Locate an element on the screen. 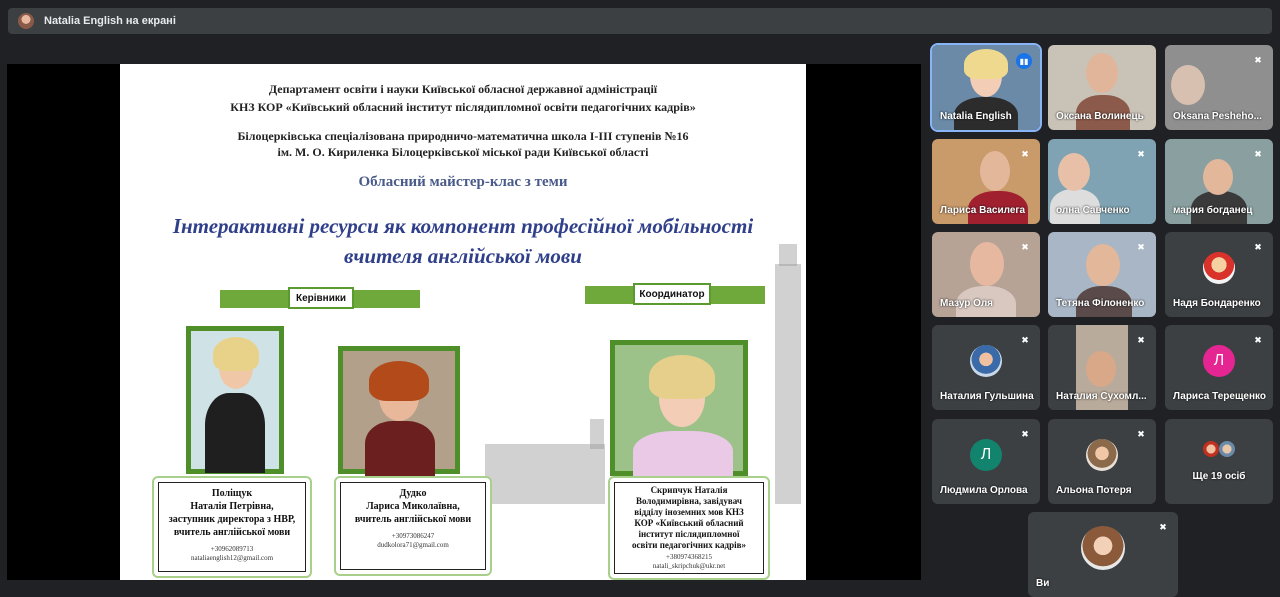  participant-tile: ✖ Надя Бондаренко is located at coordinates (1219, 274).